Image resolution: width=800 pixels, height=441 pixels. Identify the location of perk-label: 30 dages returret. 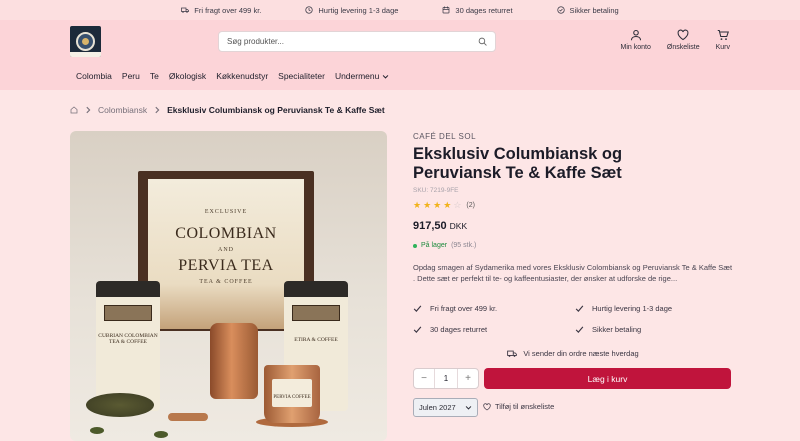
(484, 10).